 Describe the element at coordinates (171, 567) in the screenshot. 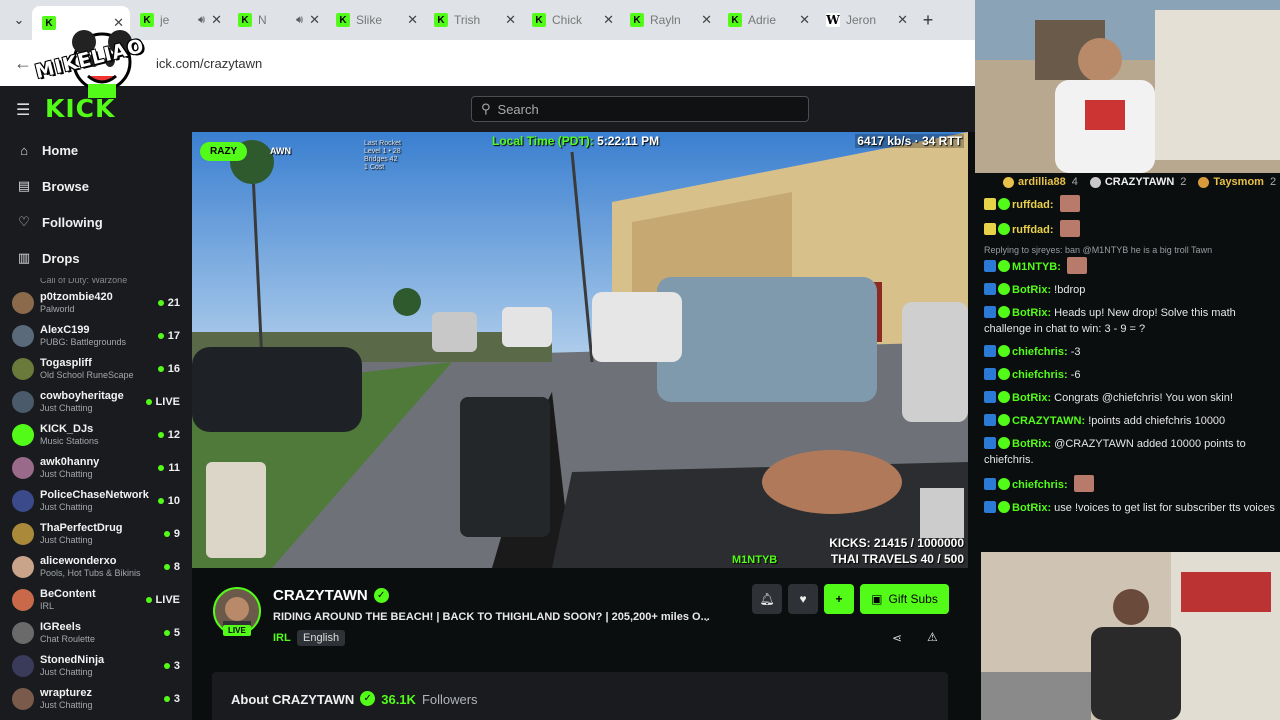

I see `viewer-count: 8` at that location.